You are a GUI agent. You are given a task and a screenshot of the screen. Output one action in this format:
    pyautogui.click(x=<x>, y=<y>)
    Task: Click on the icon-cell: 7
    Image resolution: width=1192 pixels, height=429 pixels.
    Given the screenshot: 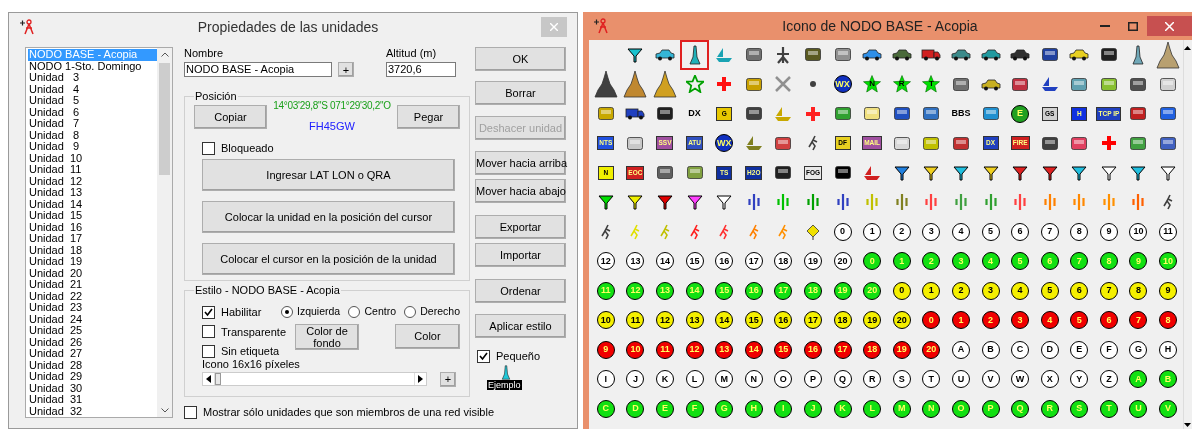 What is the action you would take?
    pyautogui.click(x=1109, y=291)
    